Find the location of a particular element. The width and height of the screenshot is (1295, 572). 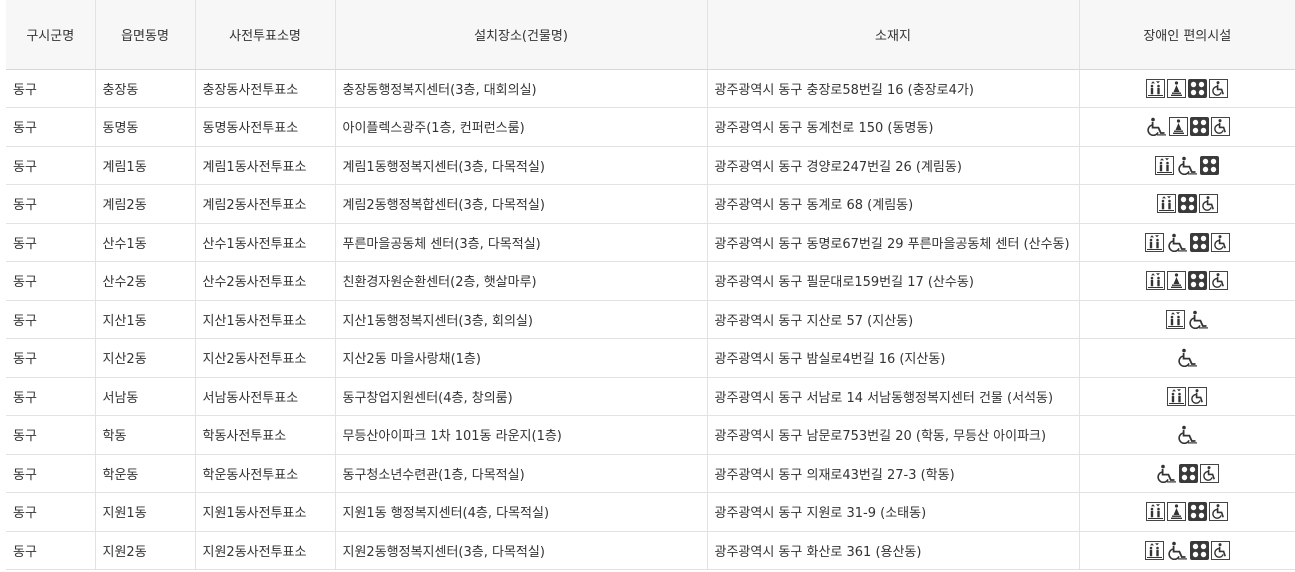

cell-place: 지산2동 마을사랑채(1층) is located at coordinates (520, 358).